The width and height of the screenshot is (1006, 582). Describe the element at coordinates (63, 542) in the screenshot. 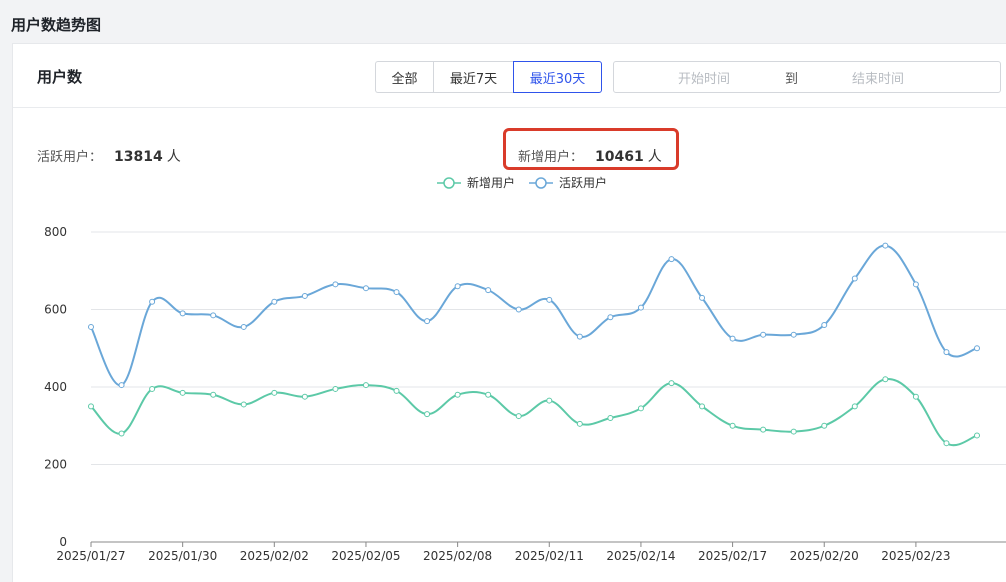

I see `y-tick-label: 0` at that location.